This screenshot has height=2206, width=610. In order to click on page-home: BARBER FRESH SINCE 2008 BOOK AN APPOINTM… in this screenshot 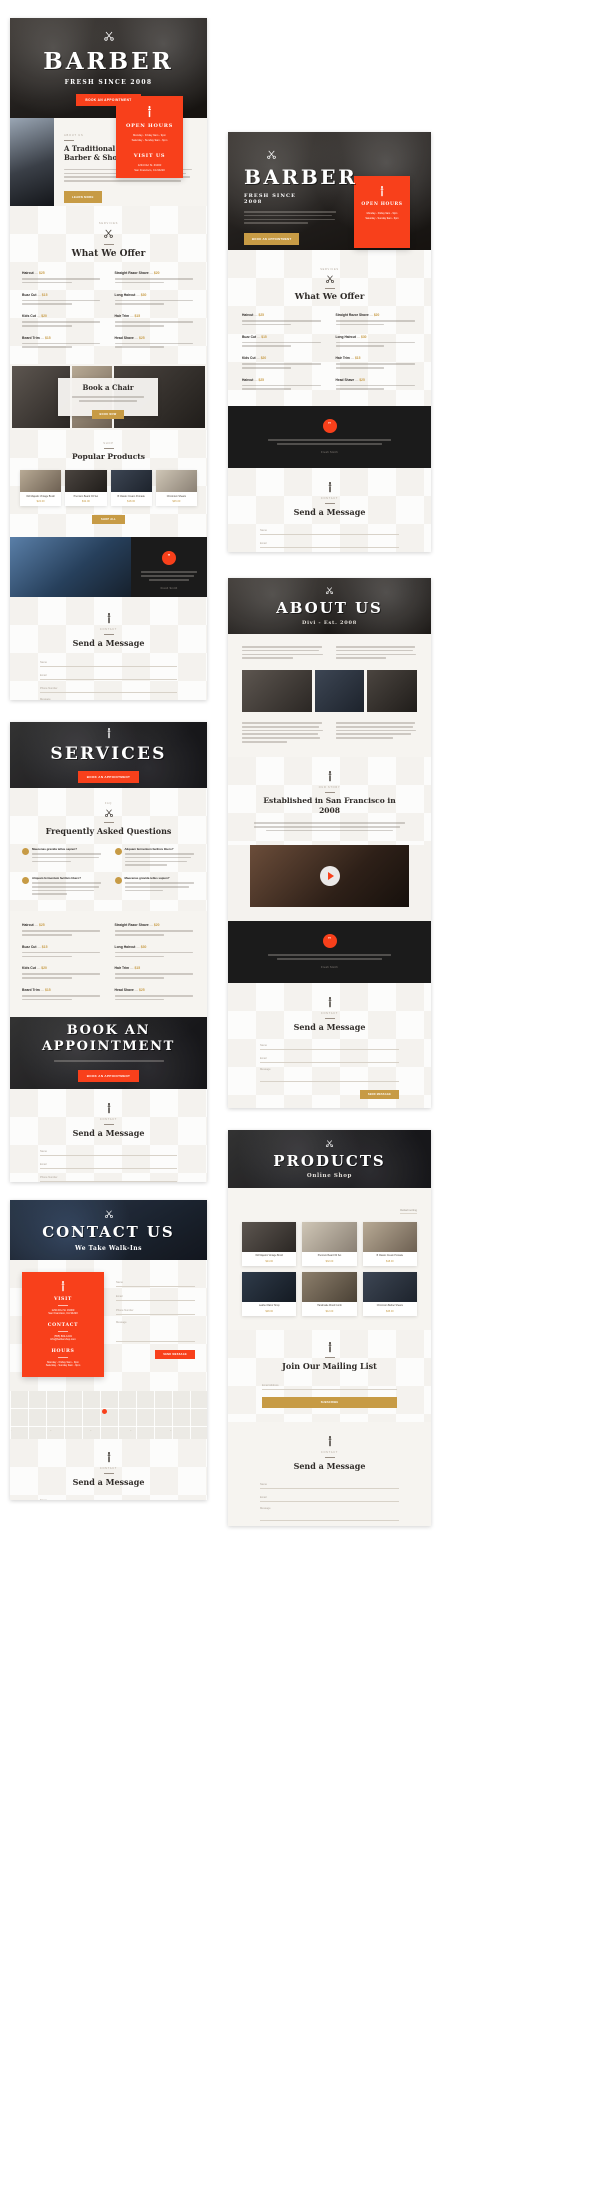, I will do `click(108, 359)`.